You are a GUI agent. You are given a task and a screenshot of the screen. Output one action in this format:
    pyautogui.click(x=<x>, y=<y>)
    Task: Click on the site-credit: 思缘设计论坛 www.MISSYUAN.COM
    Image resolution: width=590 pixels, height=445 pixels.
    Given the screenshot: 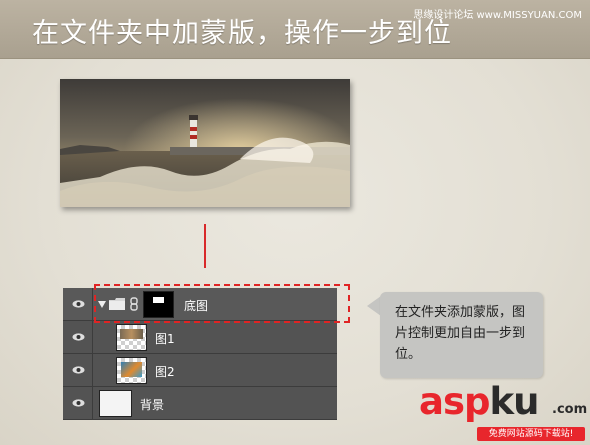 What is the action you would take?
    pyautogui.click(x=497, y=15)
    